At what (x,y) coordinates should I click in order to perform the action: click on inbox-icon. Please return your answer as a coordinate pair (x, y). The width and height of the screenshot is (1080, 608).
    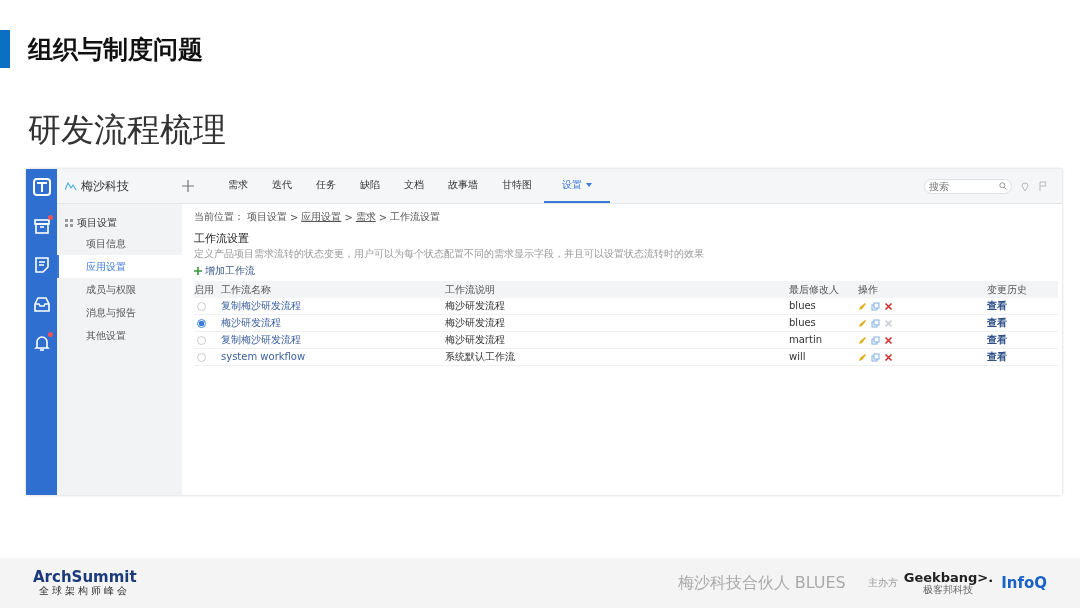
    Looking at the image, I should click on (41, 304).